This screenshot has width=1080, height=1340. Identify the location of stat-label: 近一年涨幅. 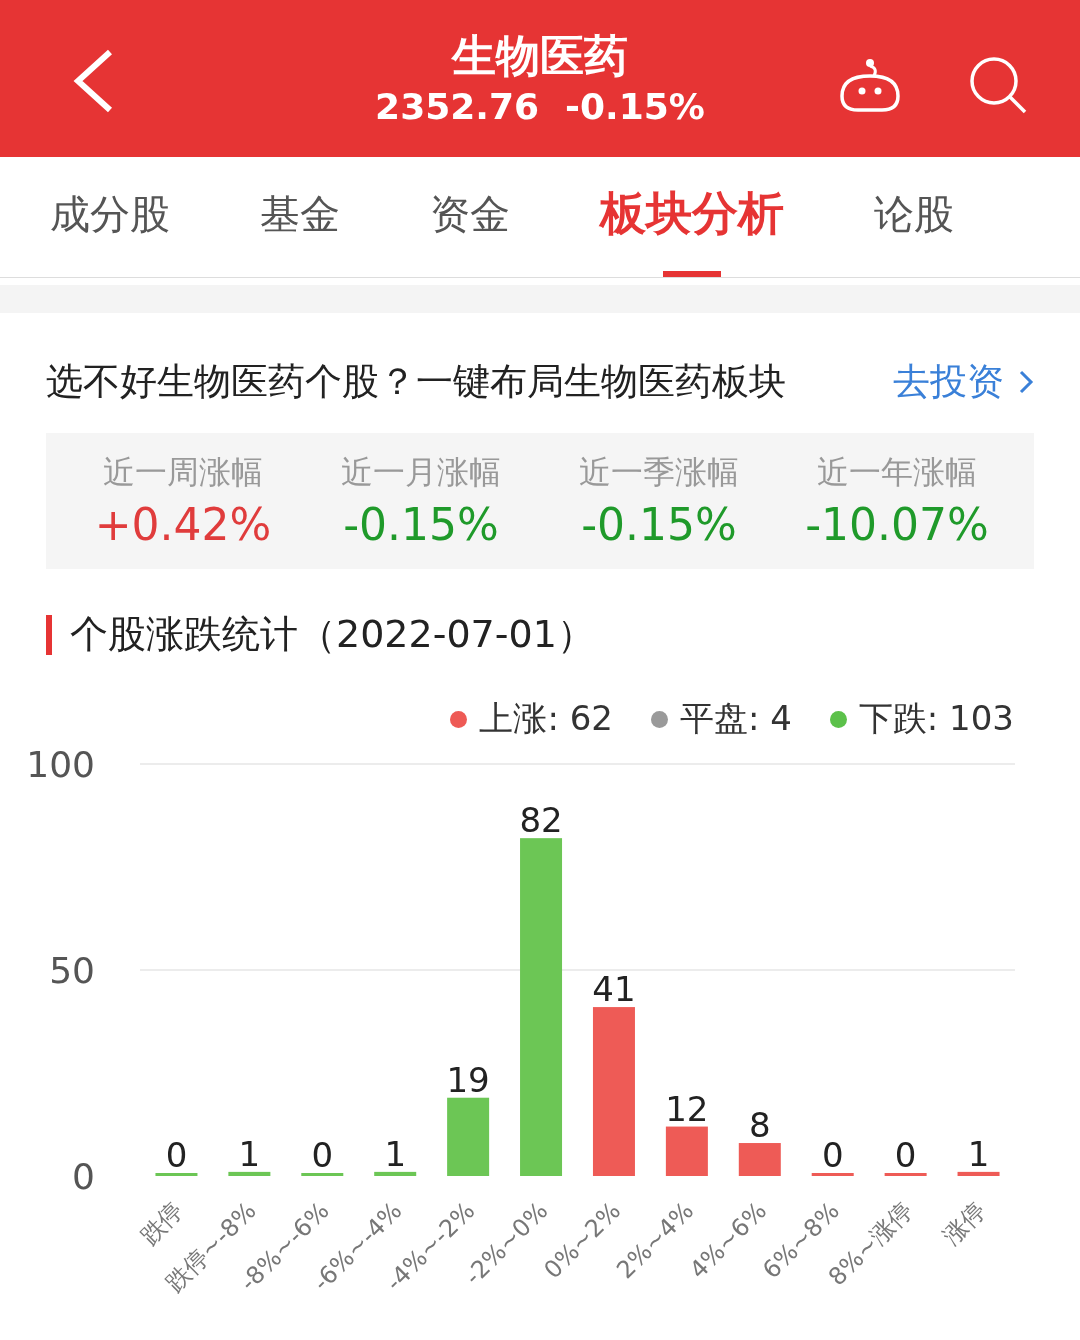
(897, 472).